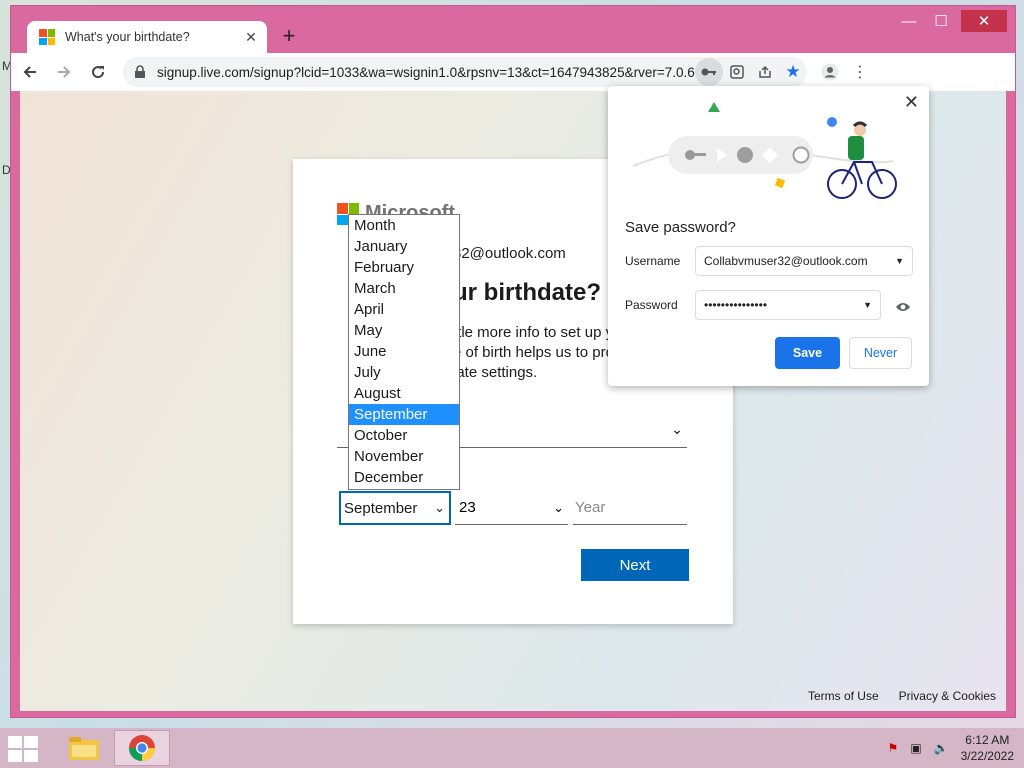  I want to click on month-option: March, so click(404, 288).